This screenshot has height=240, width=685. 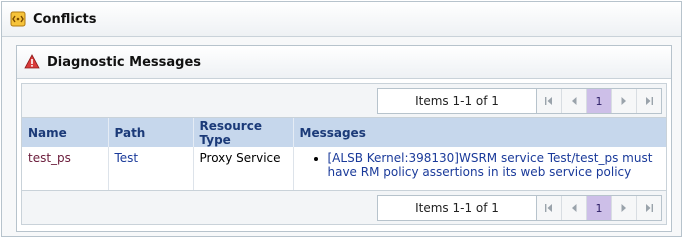 I want to click on pager-top-row: Items 1-1 of 1 1, so click(x=344, y=101).